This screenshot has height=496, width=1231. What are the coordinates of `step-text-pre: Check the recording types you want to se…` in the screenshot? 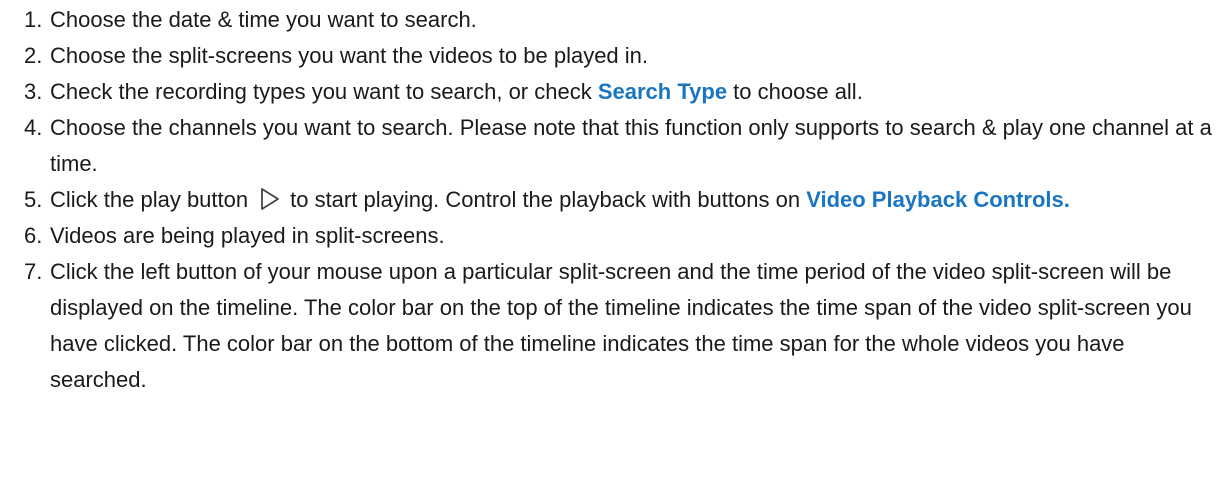 It's located at (324, 91).